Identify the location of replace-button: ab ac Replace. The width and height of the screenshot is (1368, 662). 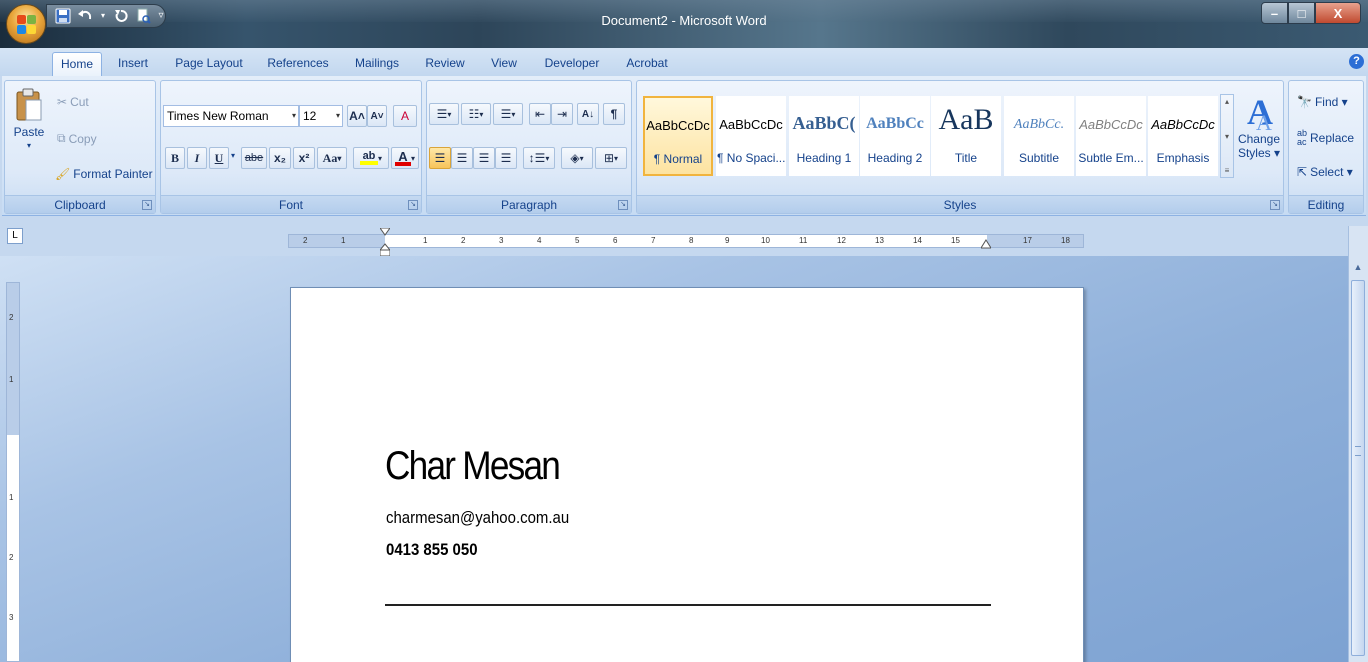
(1325, 138).